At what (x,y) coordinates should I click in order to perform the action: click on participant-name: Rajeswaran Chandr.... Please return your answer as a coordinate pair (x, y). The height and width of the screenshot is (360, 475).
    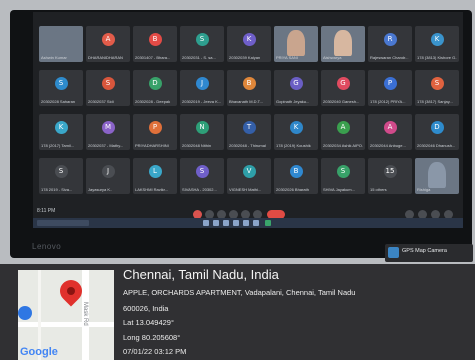
    Looking at the image, I should click on (389, 57).